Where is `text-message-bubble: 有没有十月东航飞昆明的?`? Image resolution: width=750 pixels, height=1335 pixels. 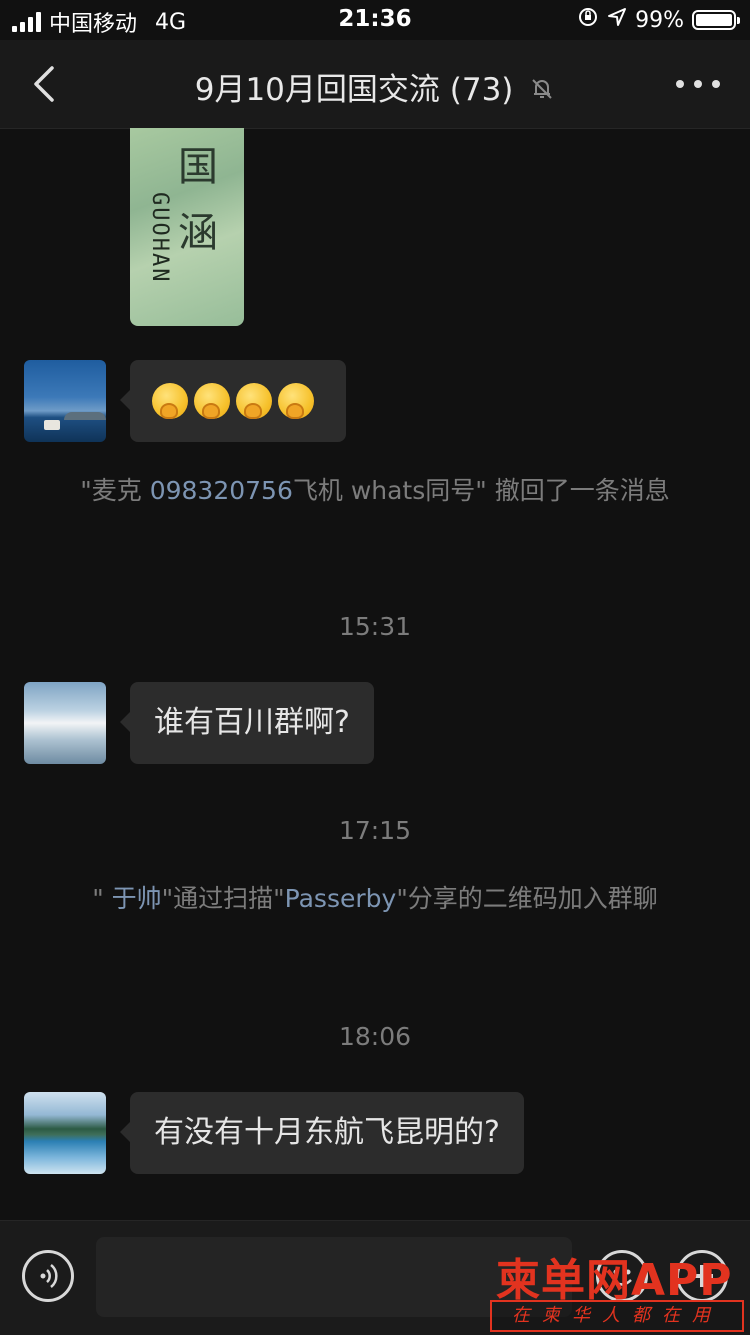 text-message-bubble: 有没有十月东航飞昆明的? is located at coordinates (322, 1133).